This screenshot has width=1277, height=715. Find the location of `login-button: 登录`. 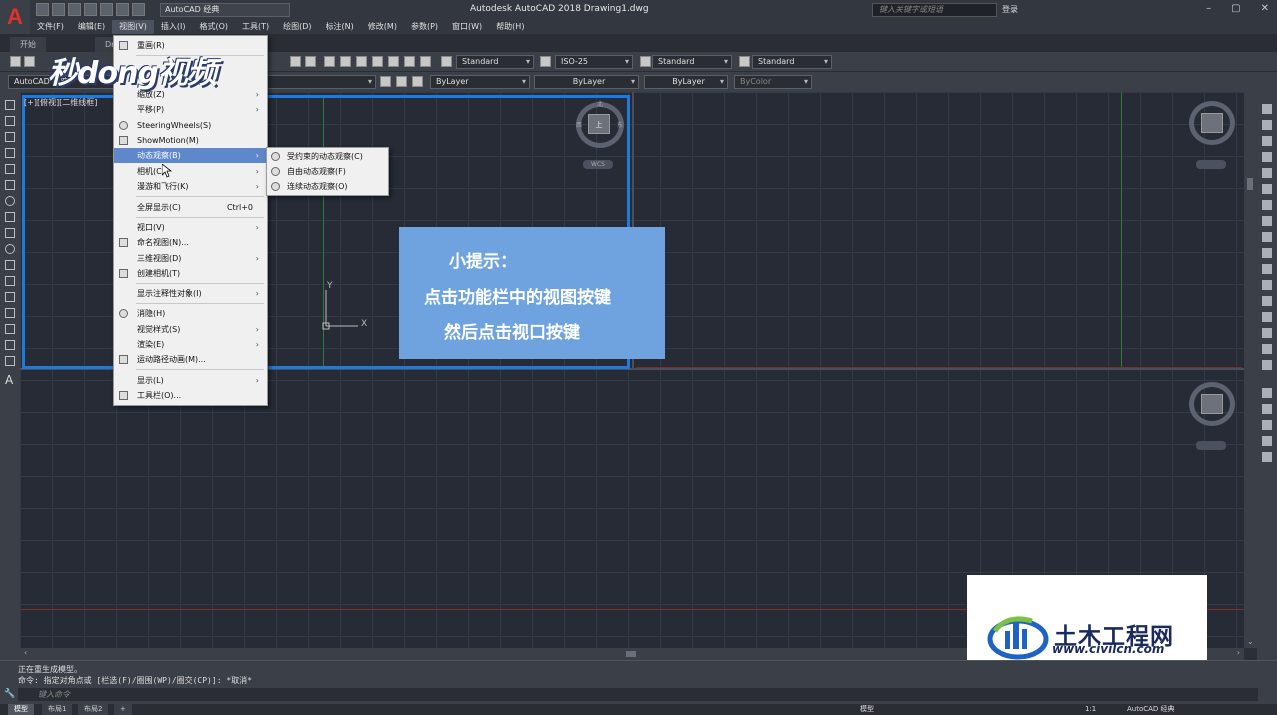

login-button: 登录 is located at coordinates (1010, 9).